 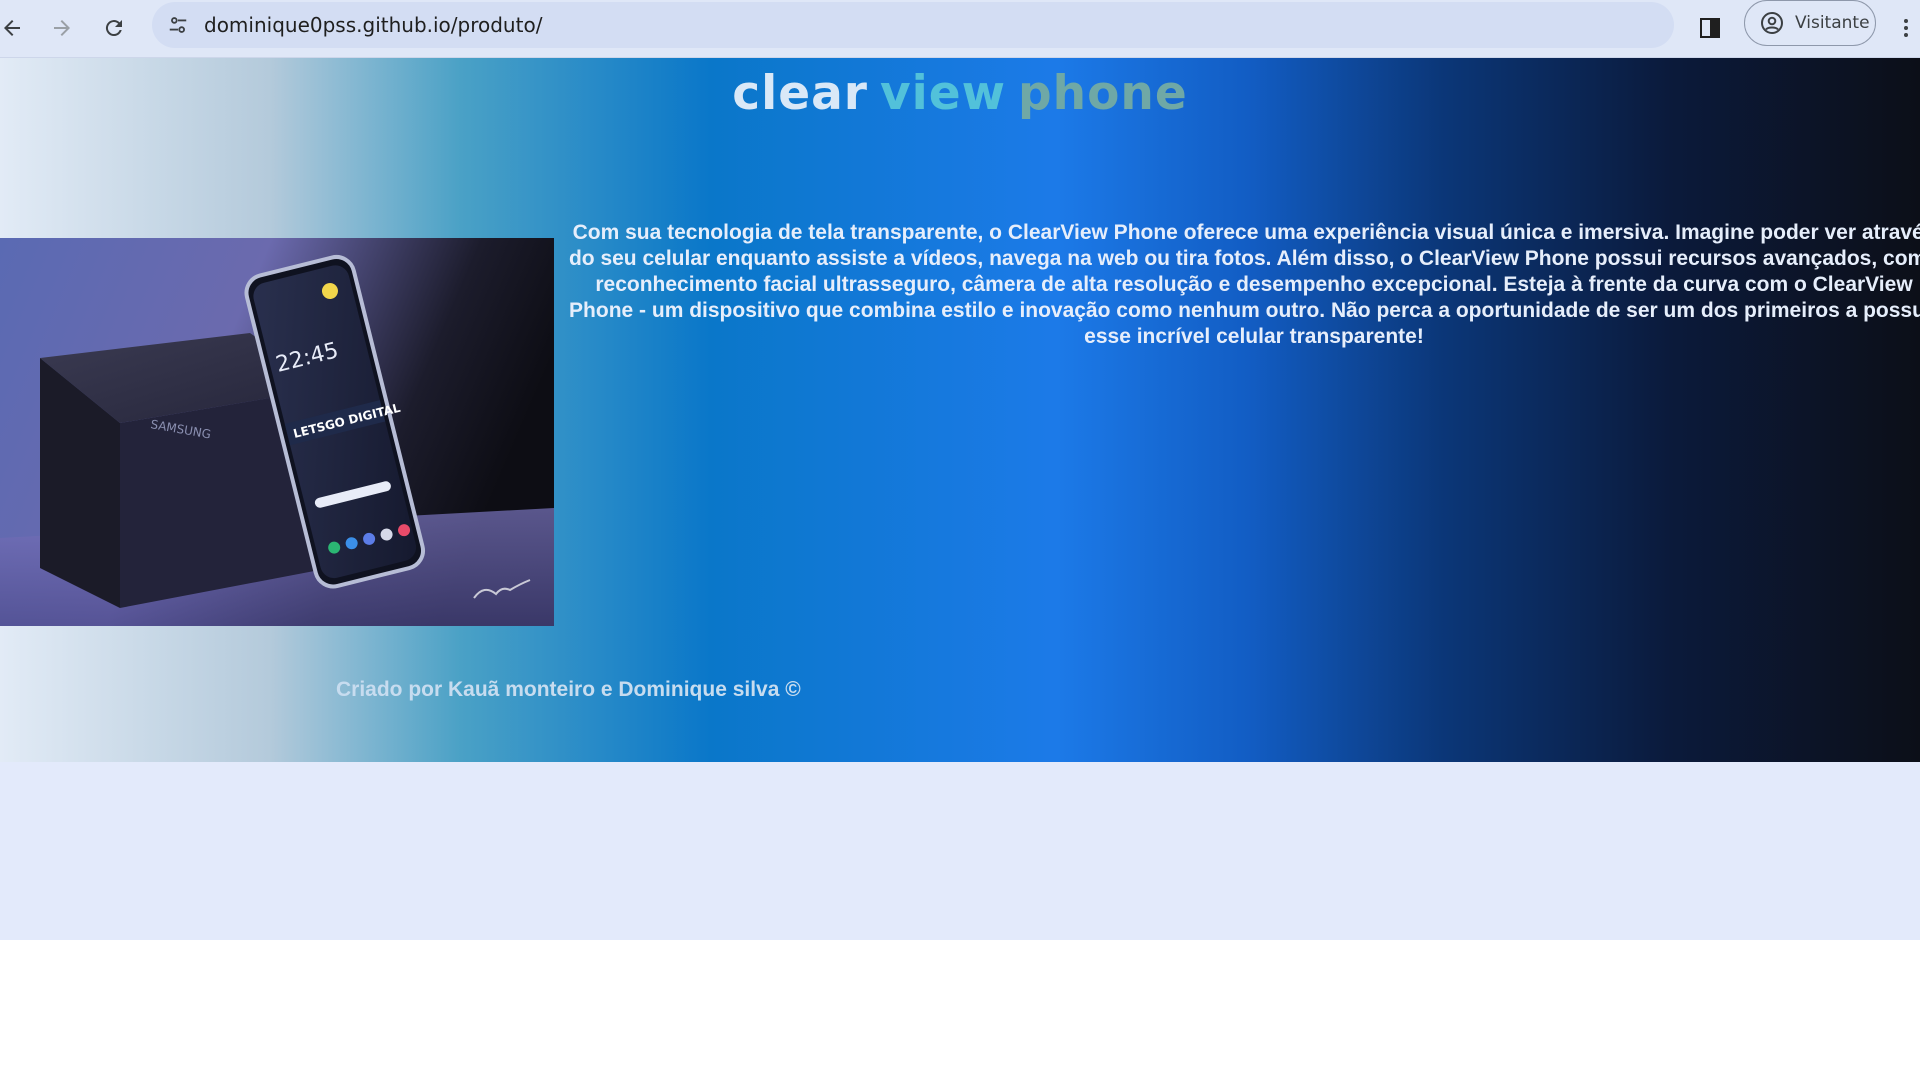 I want to click on profile-label: Visitante, so click(x=1832, y=23).